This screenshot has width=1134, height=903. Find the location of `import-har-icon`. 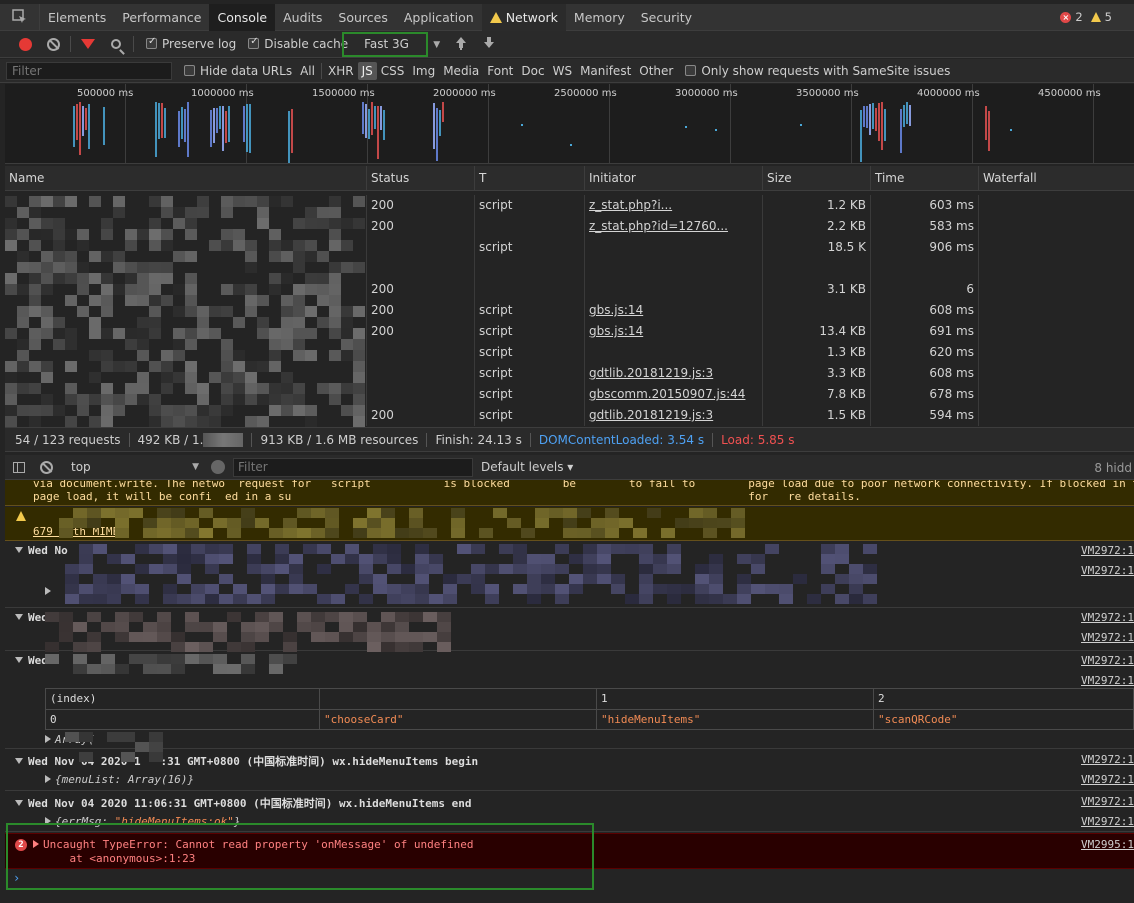

import-har-icon is located at coordinates (461, 44).